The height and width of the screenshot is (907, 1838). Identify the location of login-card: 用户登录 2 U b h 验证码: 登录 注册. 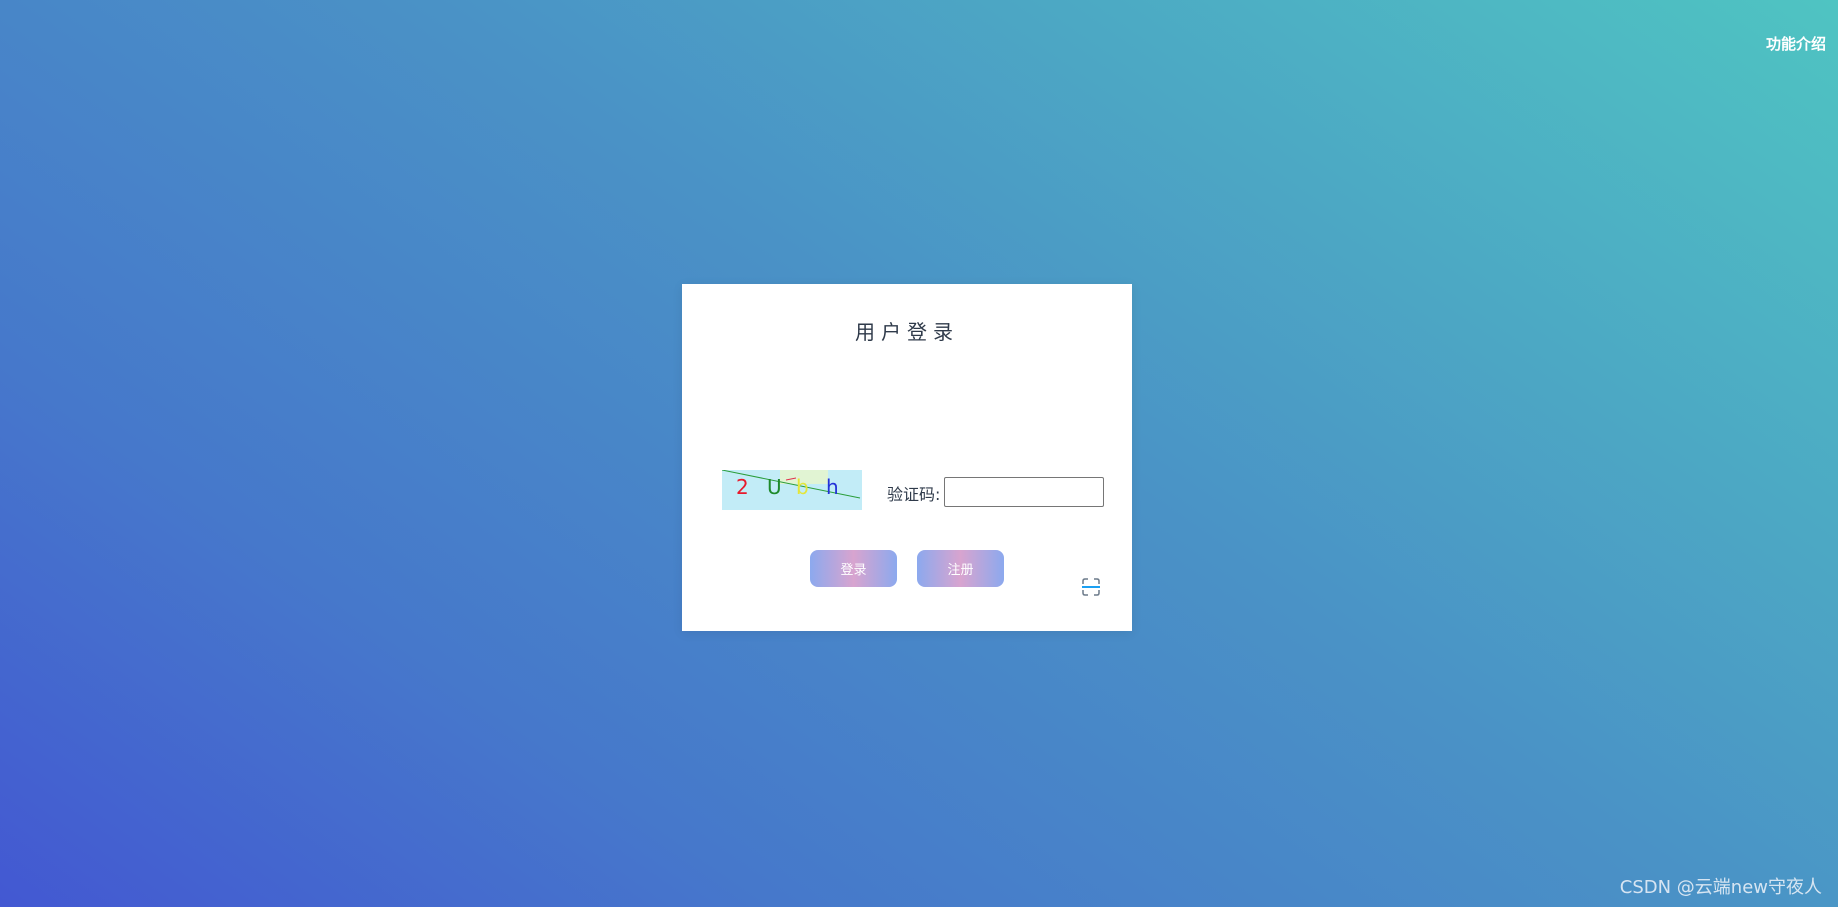
(907, 457).